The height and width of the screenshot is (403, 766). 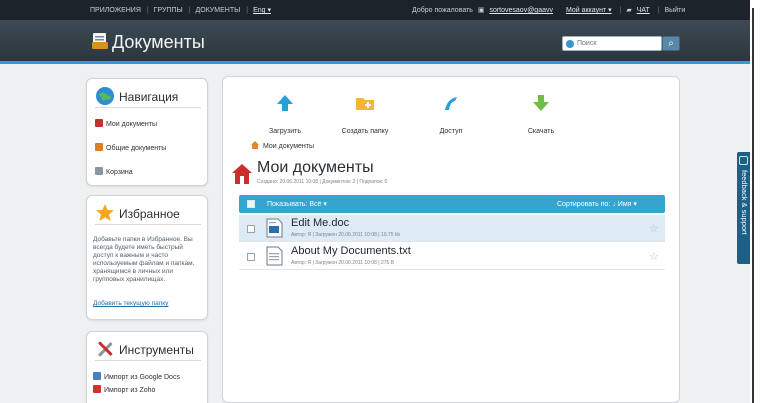 What do you see at coordinates (541, 131) in the screenshot?
I see `download-label: Скачать` at bounding box center [541, 131].